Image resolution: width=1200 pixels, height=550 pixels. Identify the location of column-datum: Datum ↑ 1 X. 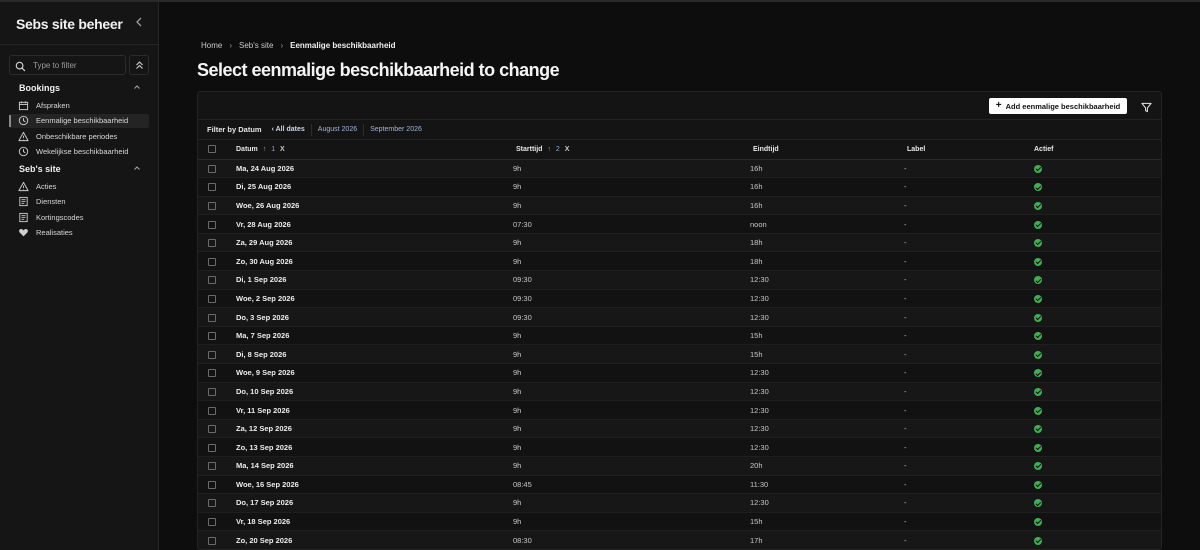
(365, 150).